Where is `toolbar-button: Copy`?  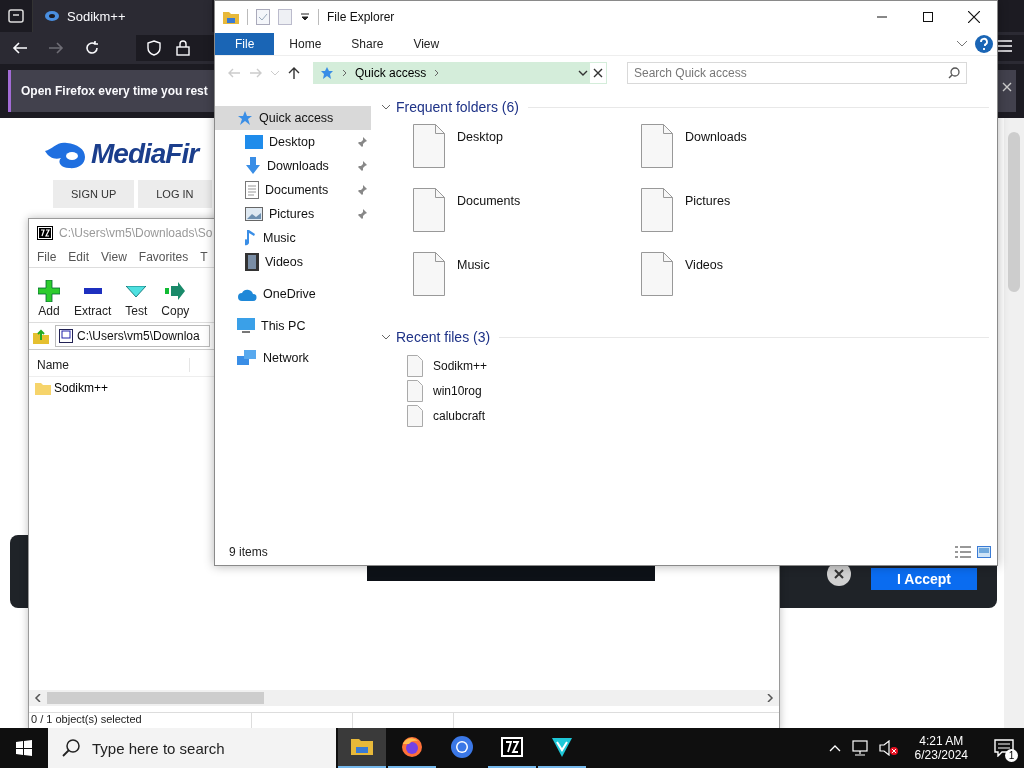
toolbar-button: Copy is located at coordinates (175, 299).